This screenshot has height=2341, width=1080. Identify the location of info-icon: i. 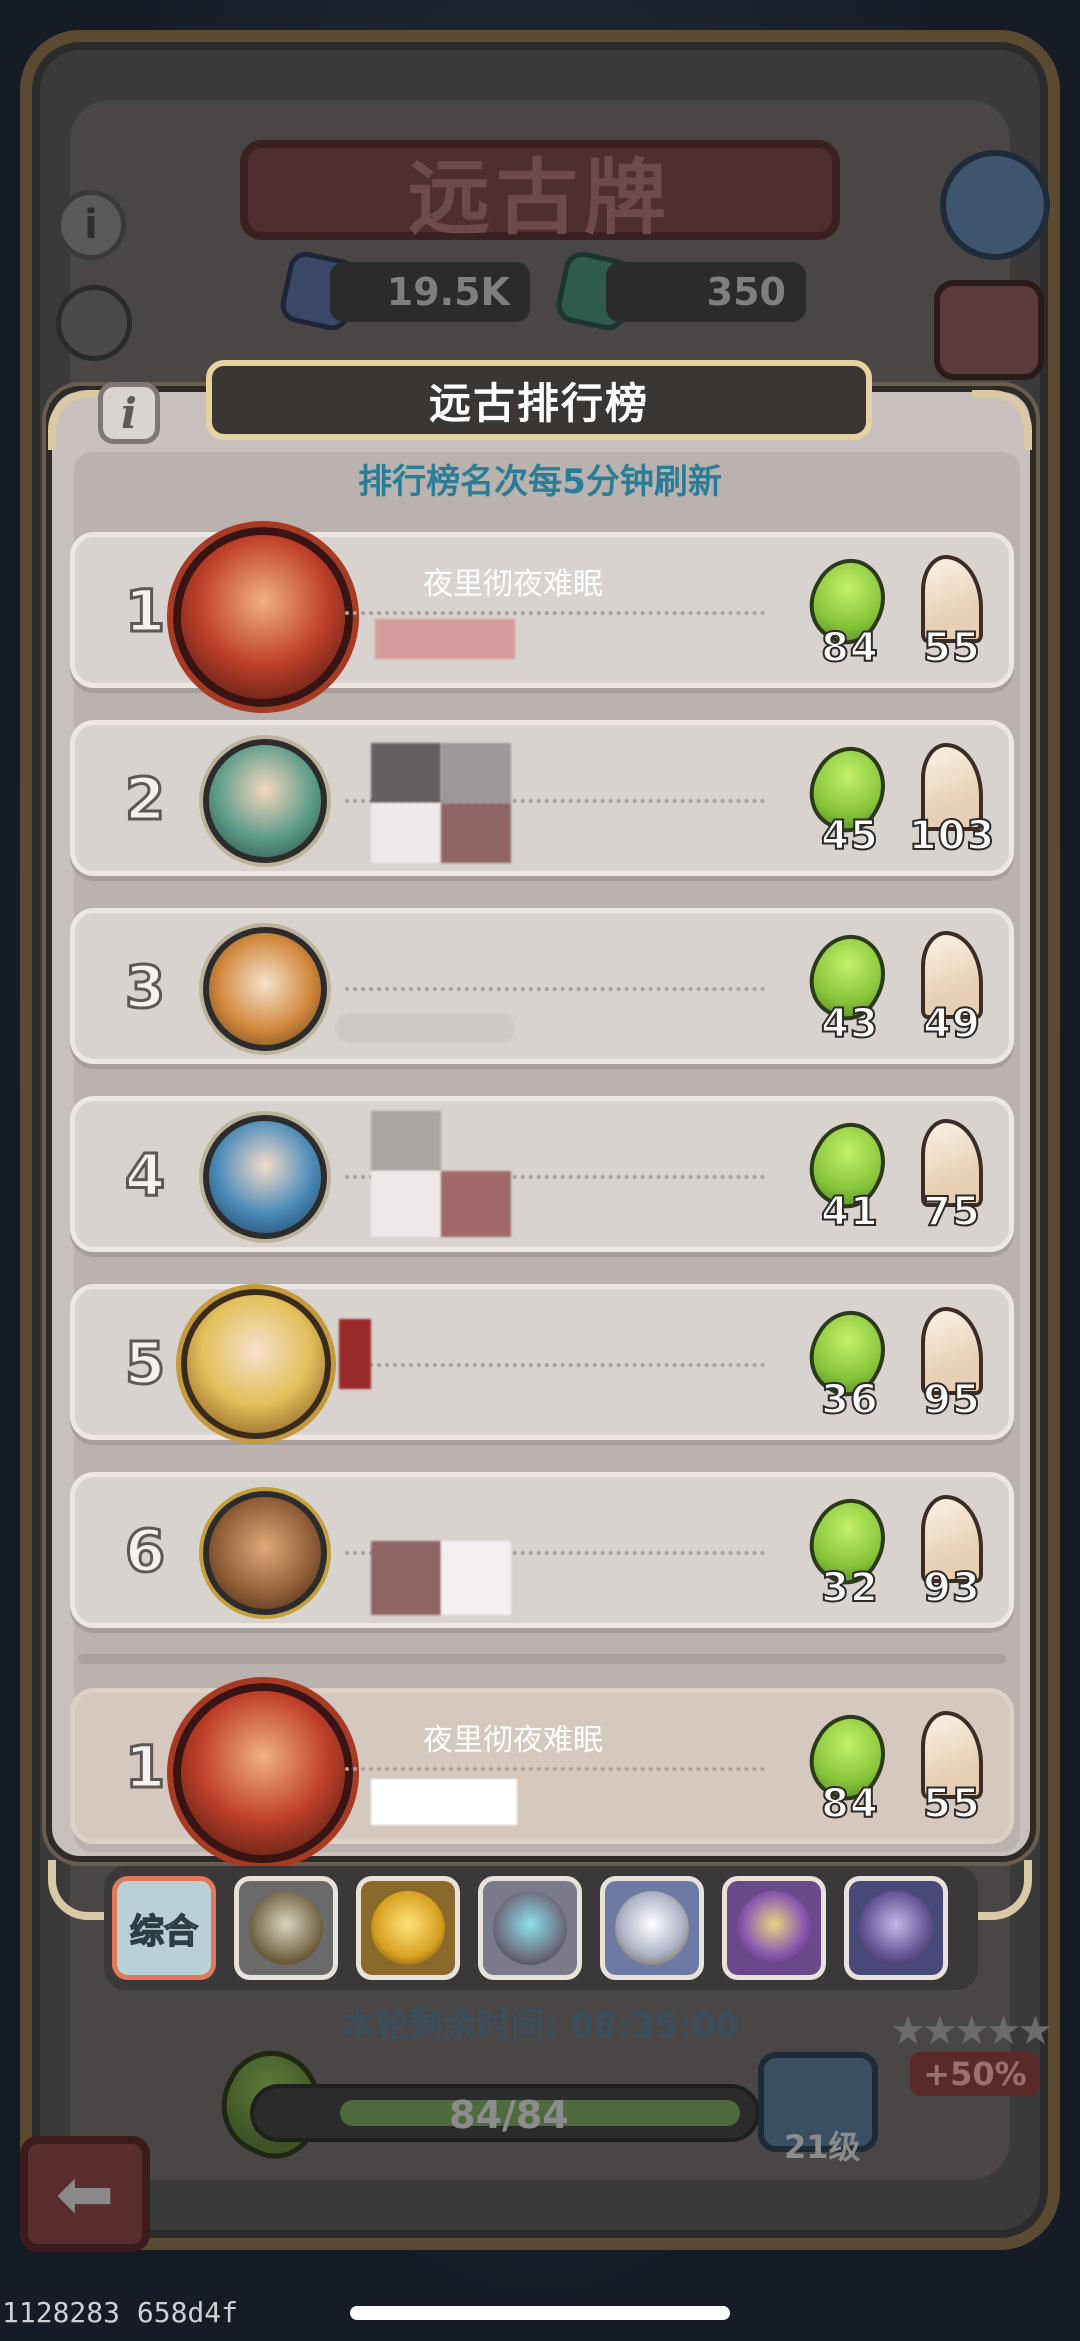
(129, 413).